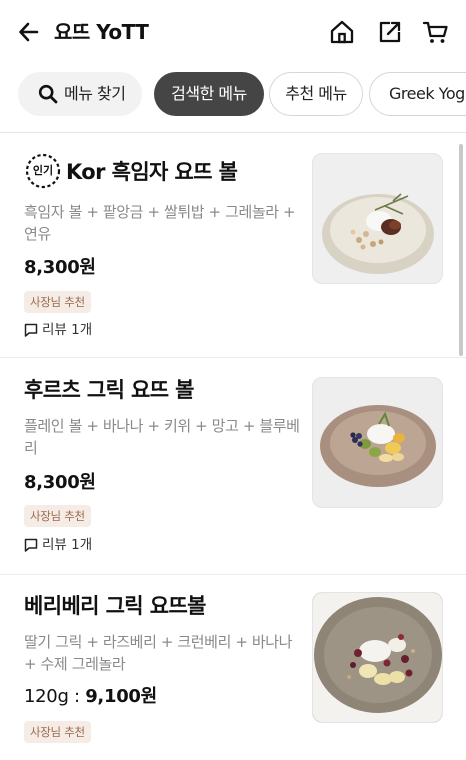  I want to click on menu-item-description: 플레인 볼 + 바나나 + 키위 + 망고 + 블루베리, so click(162, 437).